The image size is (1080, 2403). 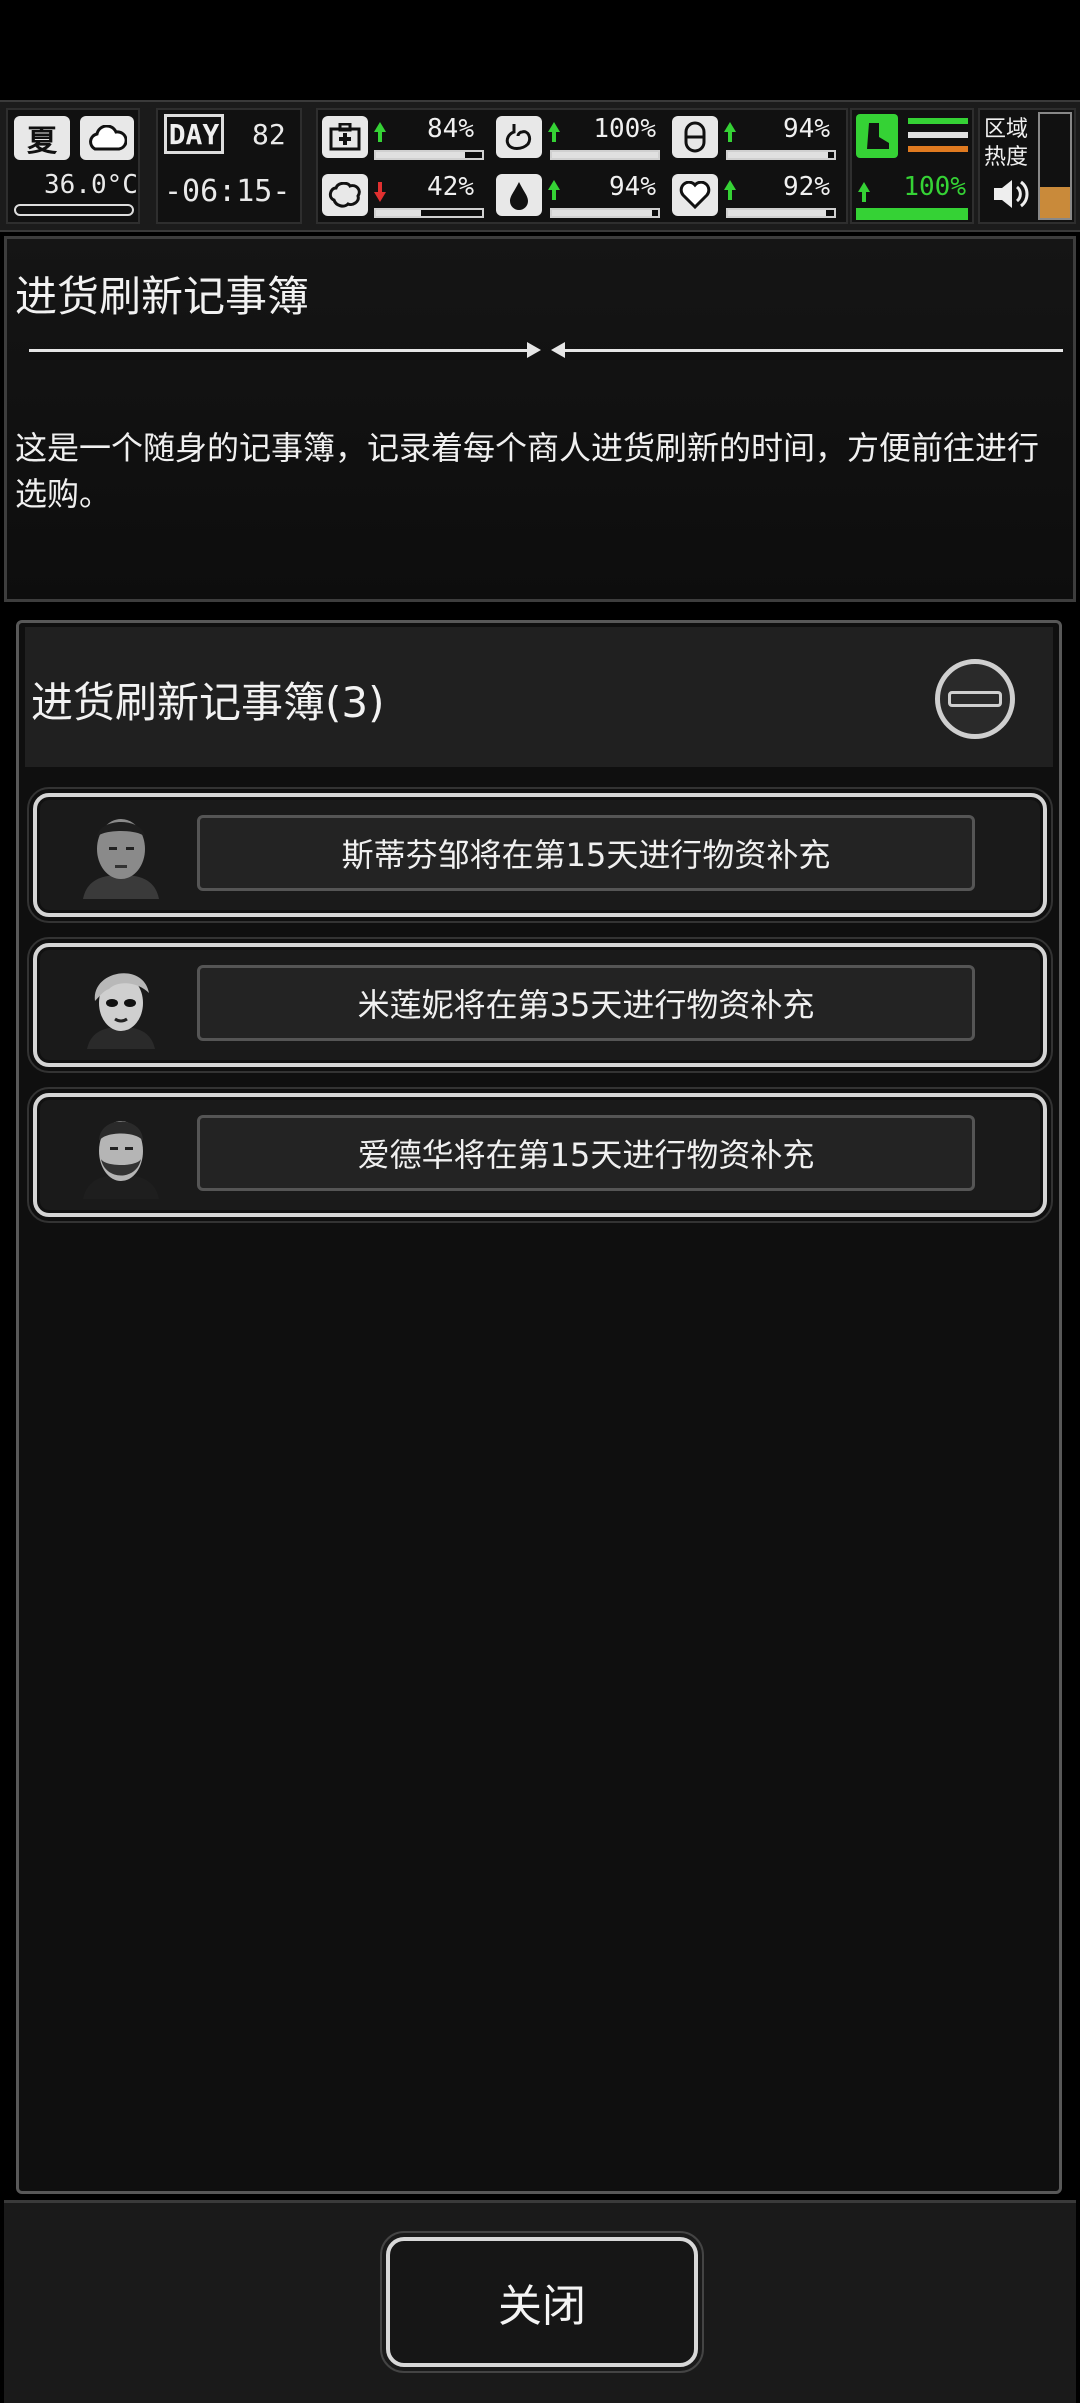 I want to click on item-description: 这是一个随身的记事簿，记录着每个商人进货刷新的时间，方便前往进行选购。, so click(x=527, y=471).